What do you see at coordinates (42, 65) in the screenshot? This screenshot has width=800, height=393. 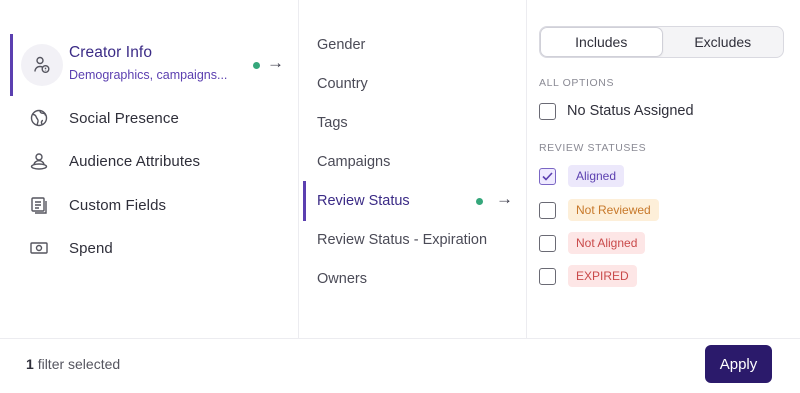 I see `creator-info-icon` at bounding box center [42, 65].